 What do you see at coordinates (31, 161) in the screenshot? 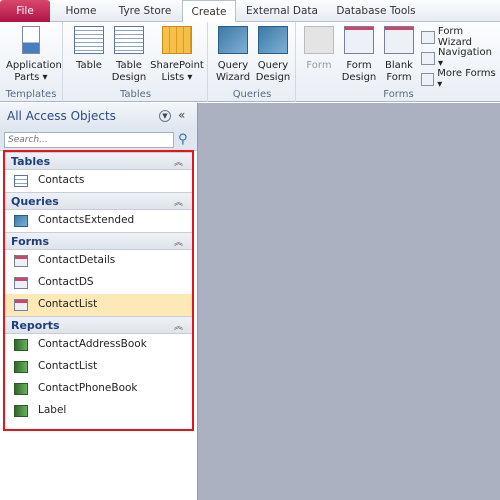
I see `group-title: Tables` at bounding box center [31, 161].